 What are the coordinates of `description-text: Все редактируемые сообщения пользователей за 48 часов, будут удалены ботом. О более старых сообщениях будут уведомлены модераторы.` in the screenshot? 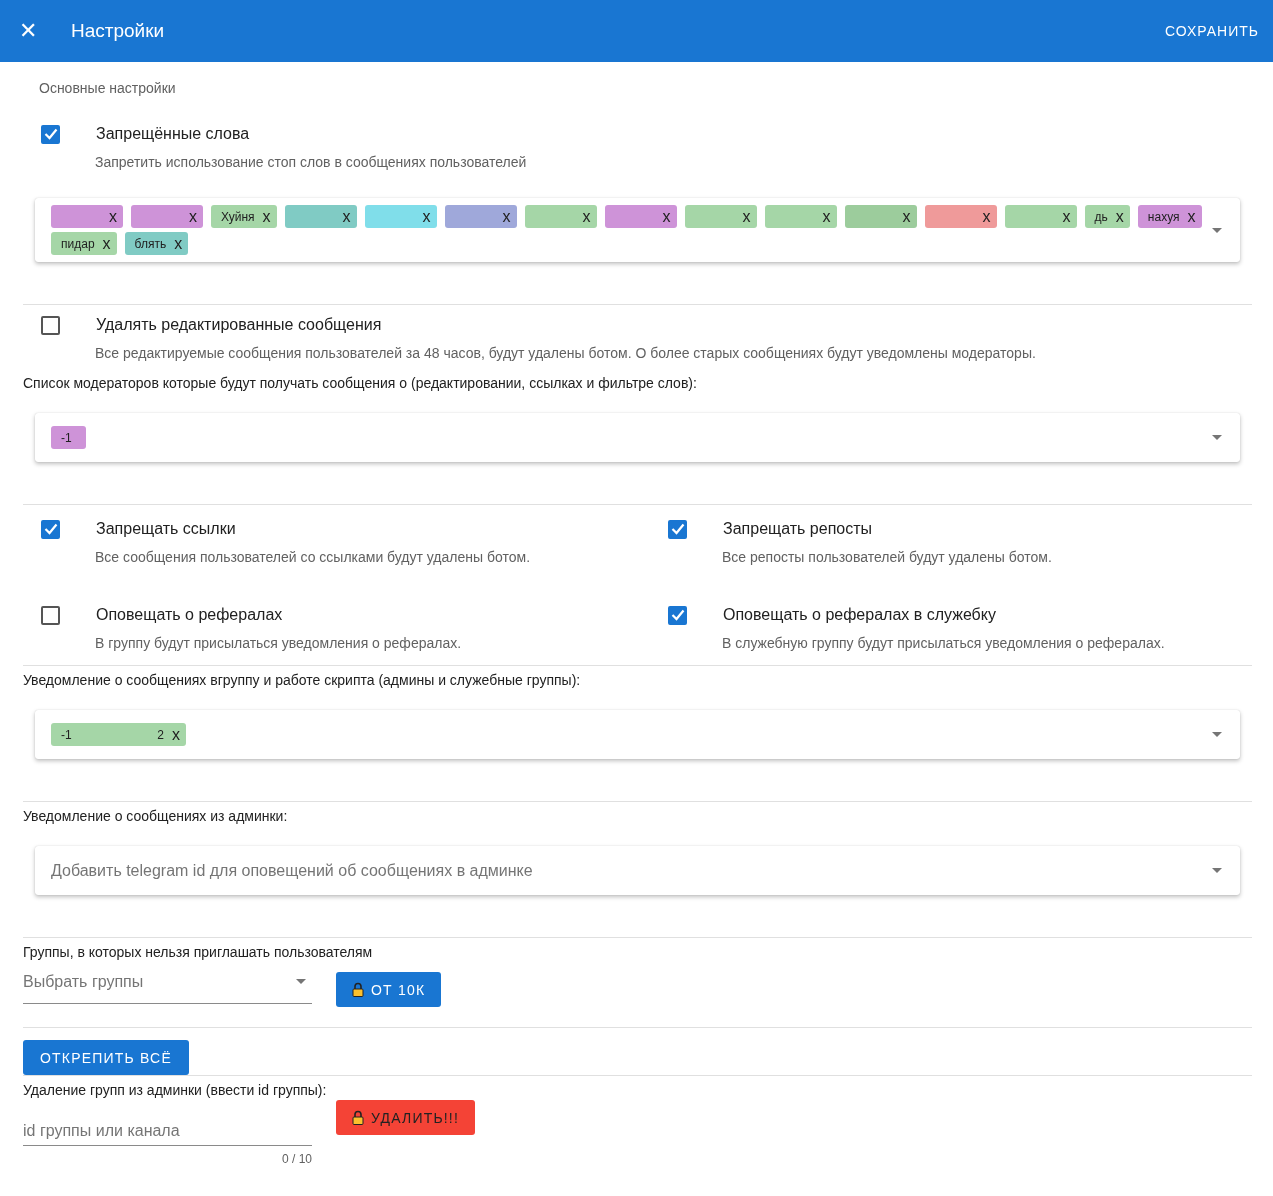 It's located at (566, 353).